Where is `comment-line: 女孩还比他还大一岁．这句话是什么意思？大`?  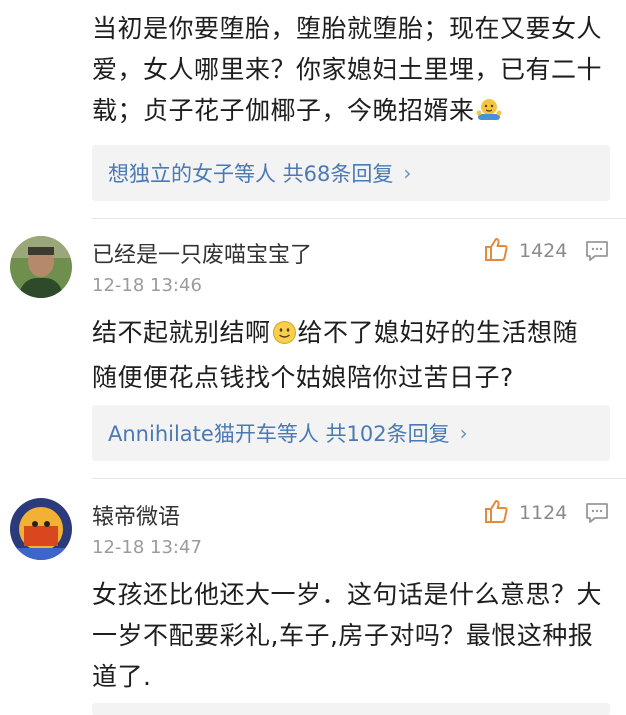
comment-line: 女孩还比他还大一岁．这句话是什么意思？大 is located at coordinates (347, 594).